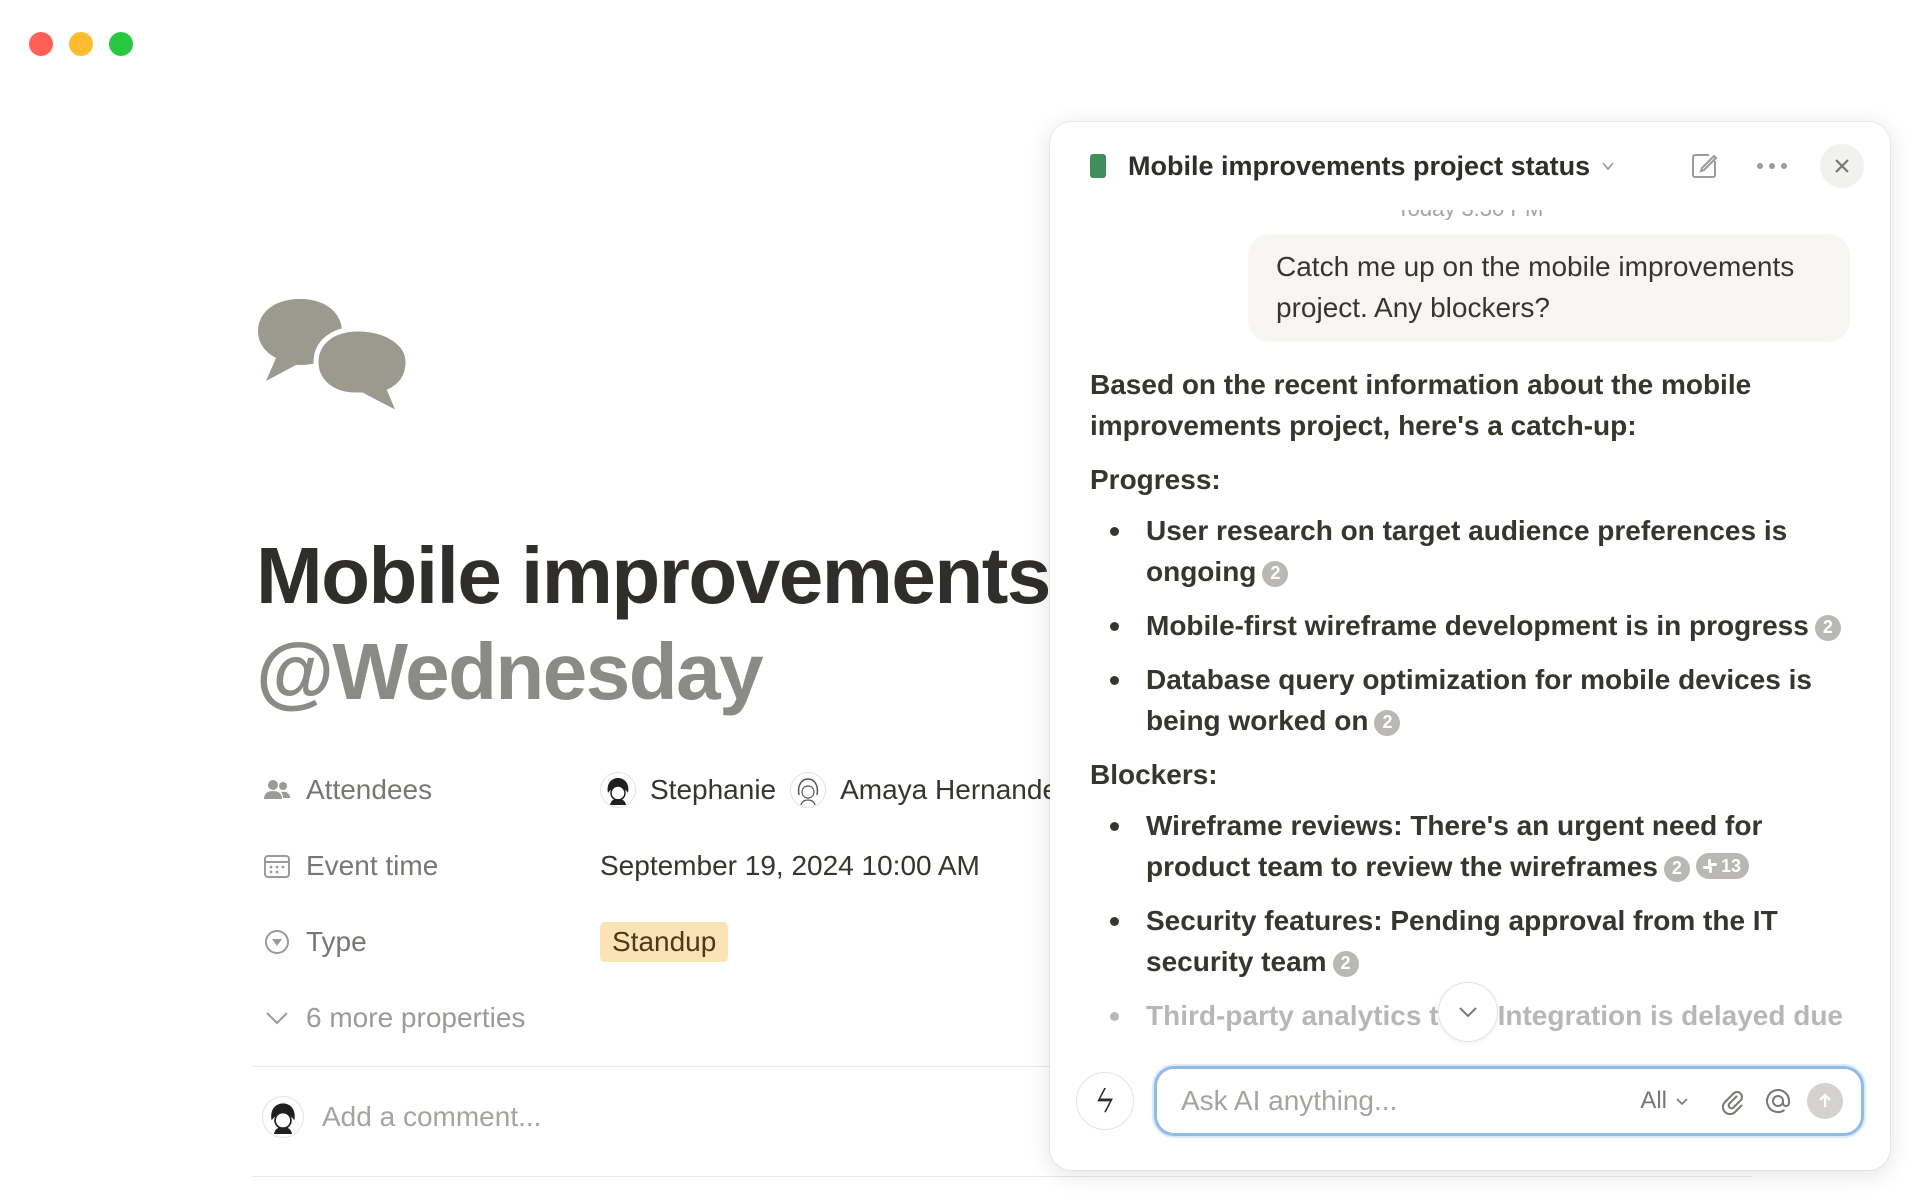 This screenshot has height=1200, width=1920. I want to click on progress-heading: Progress:, so click(1155, 479).